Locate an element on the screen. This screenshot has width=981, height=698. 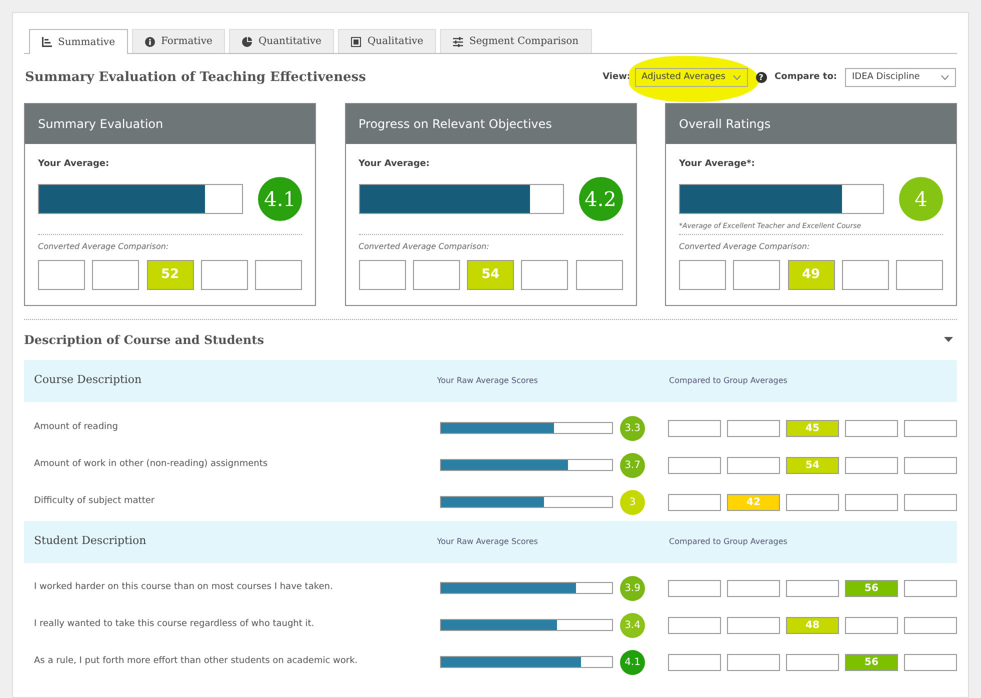
card-header: Overall Ratings is located at coordinates (811, 124).